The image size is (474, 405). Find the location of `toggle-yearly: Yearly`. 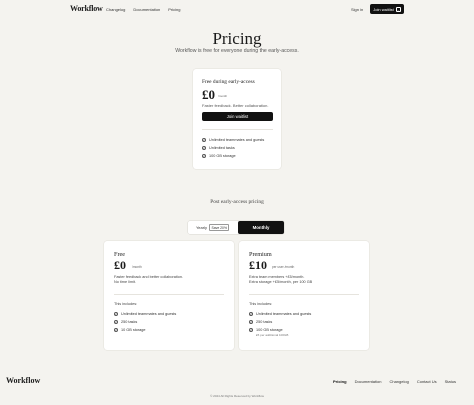

toggle-yearly: Yearly is located at coordinates (201, 227).